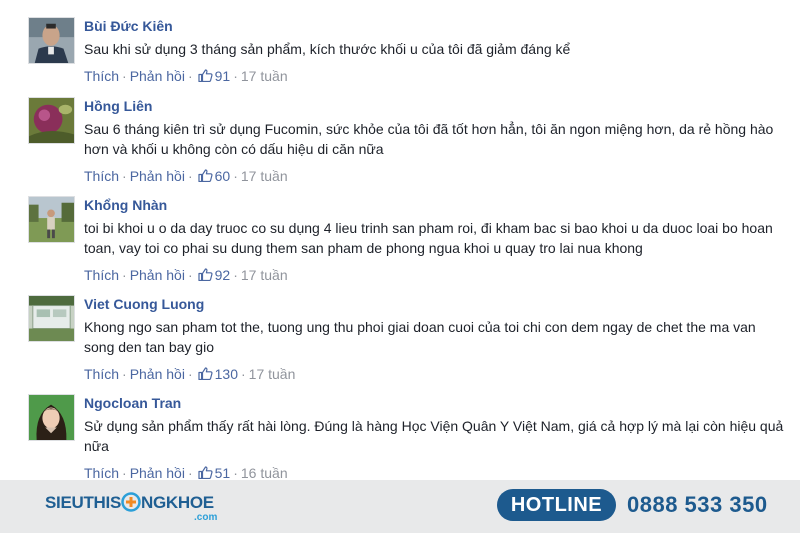  I want to click on like-count: 92, so click(223, 275).